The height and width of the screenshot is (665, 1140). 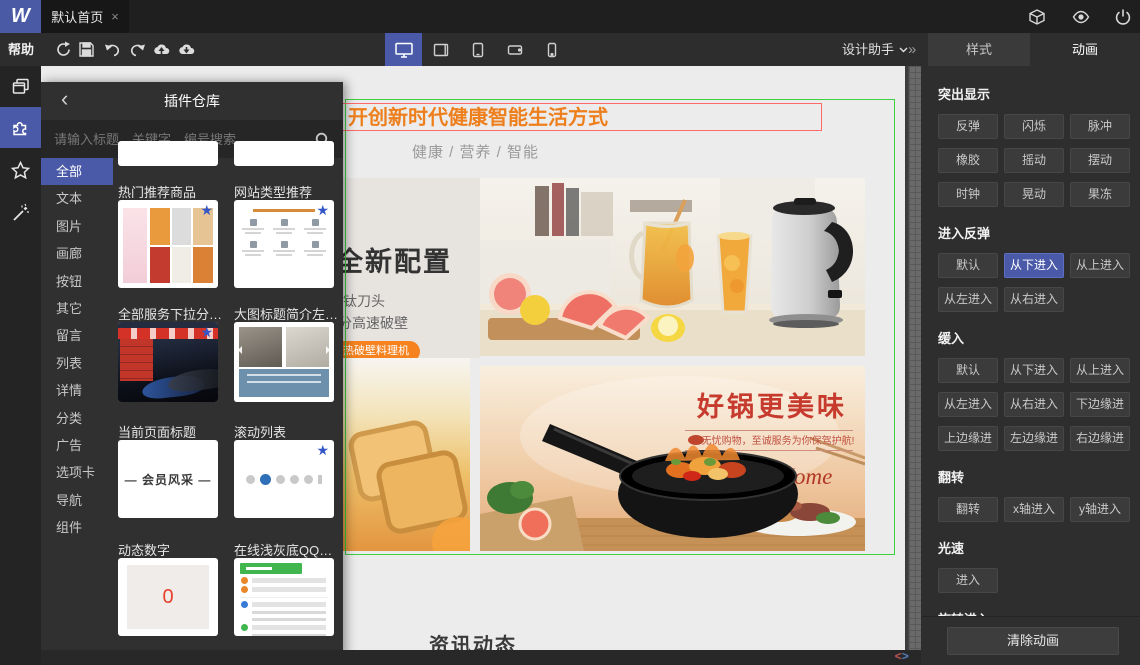 I want to click on device-laptop-button, so click(x=440, y=49).